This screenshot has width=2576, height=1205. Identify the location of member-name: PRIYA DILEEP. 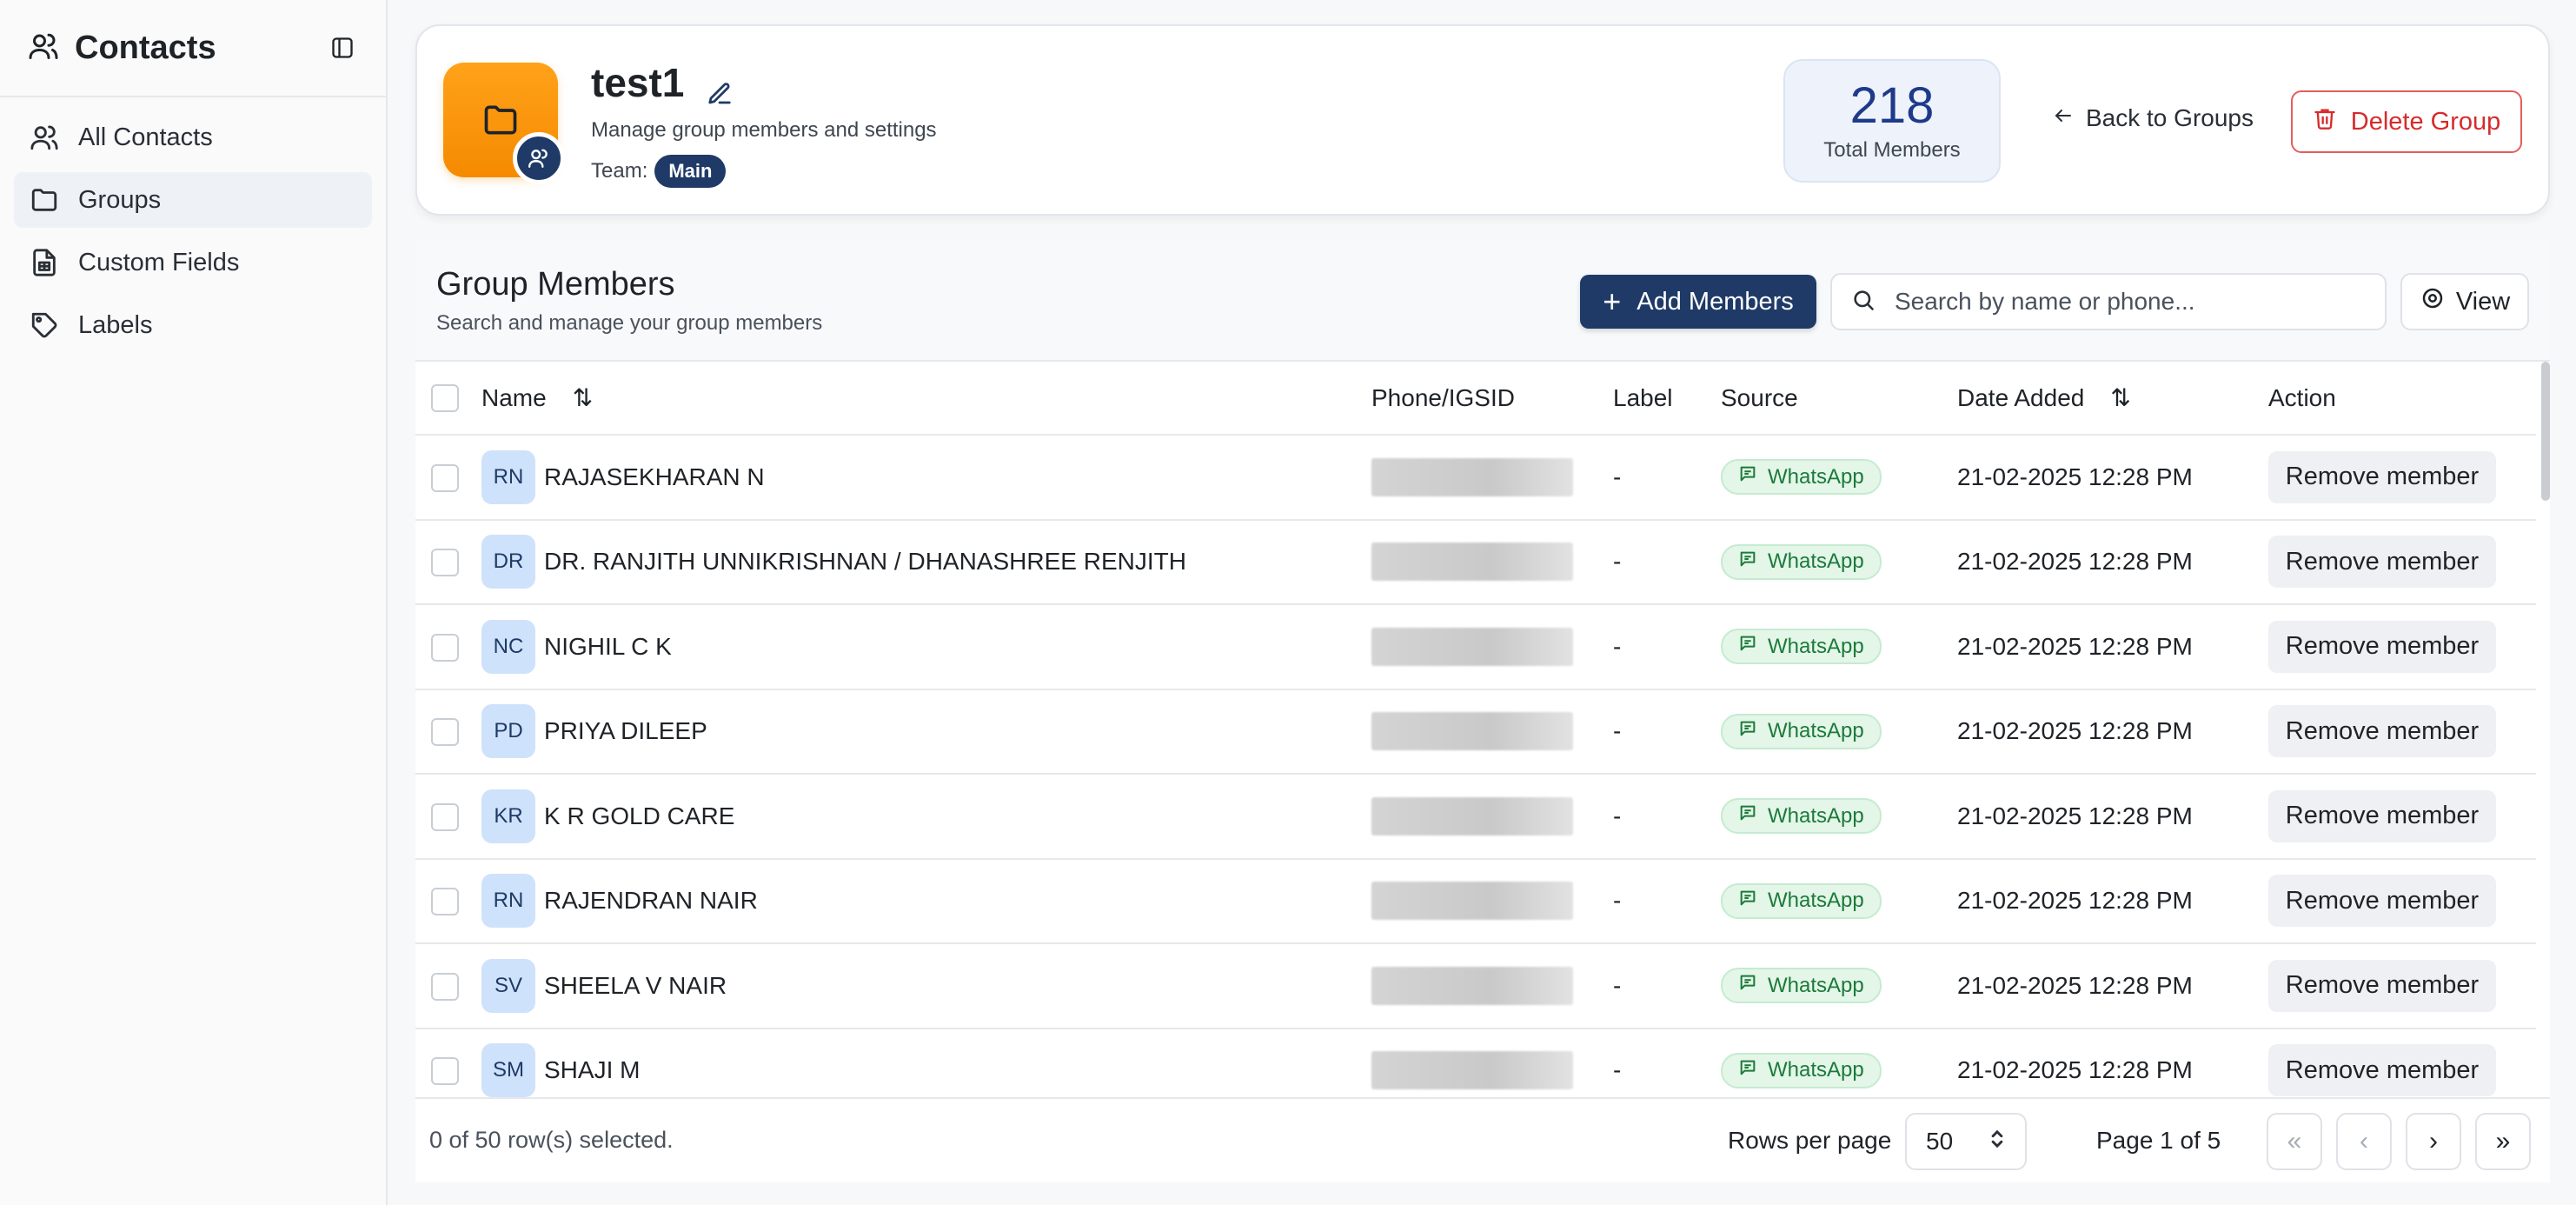
(625, 731).